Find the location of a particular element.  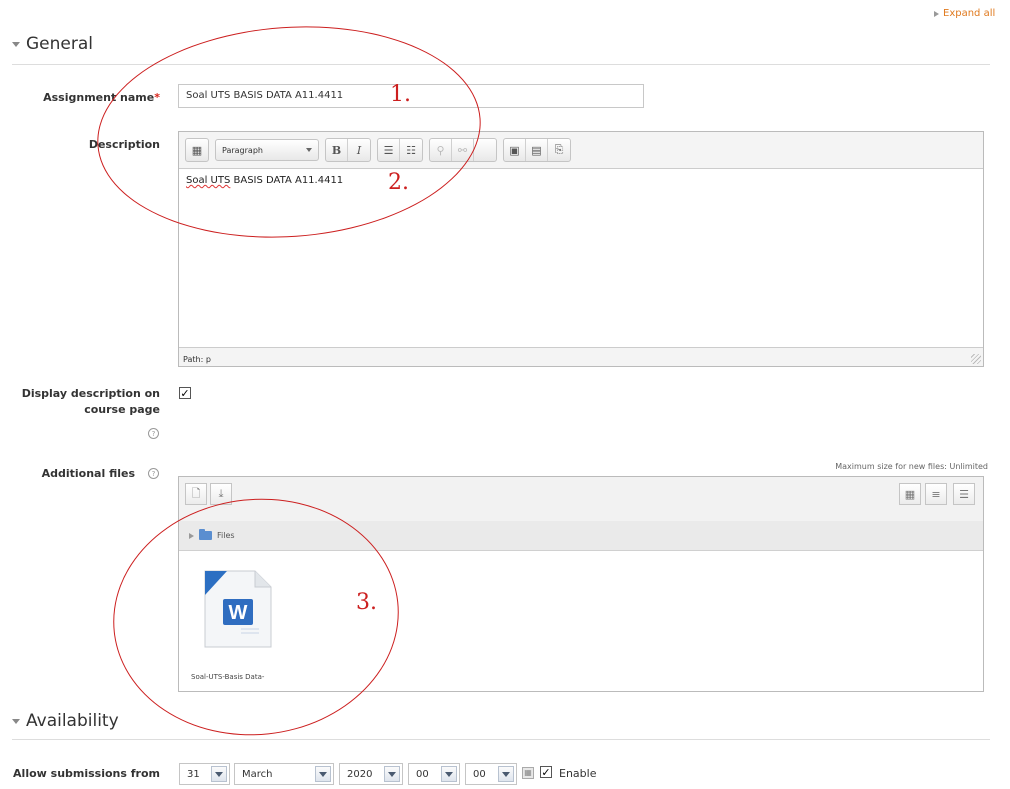

additional-files-label: Additional files is located at coordinates (88, 473).